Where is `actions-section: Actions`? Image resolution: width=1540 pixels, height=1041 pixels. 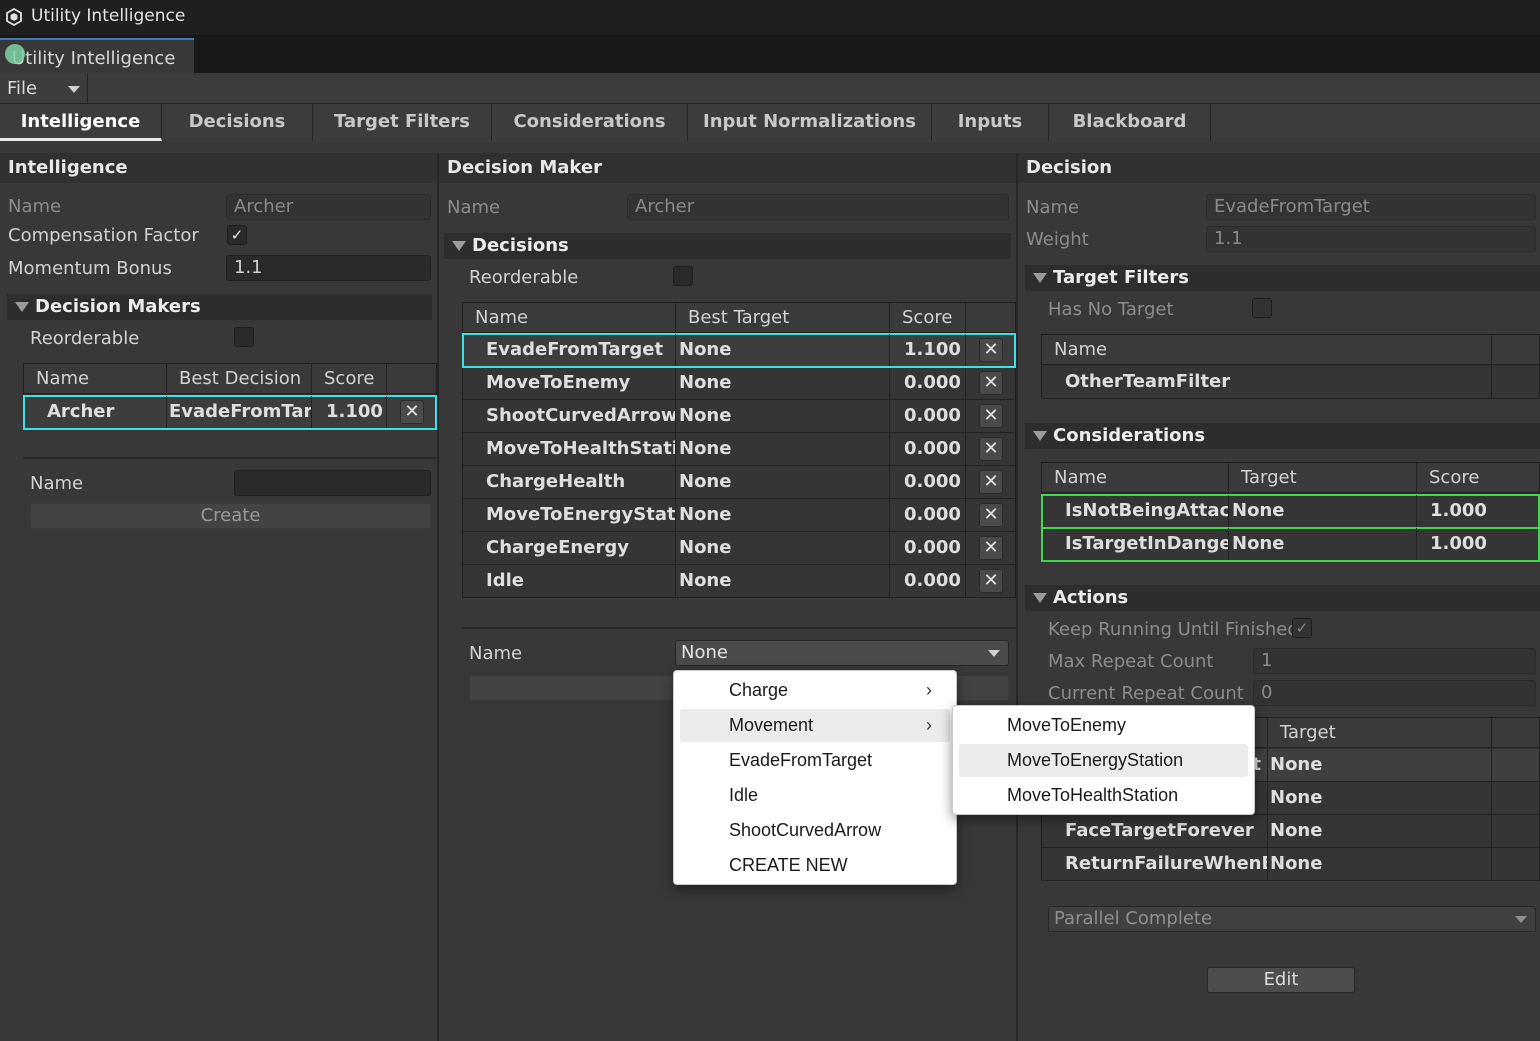 actions-section: Actions is located at coordinates (1282, 598).